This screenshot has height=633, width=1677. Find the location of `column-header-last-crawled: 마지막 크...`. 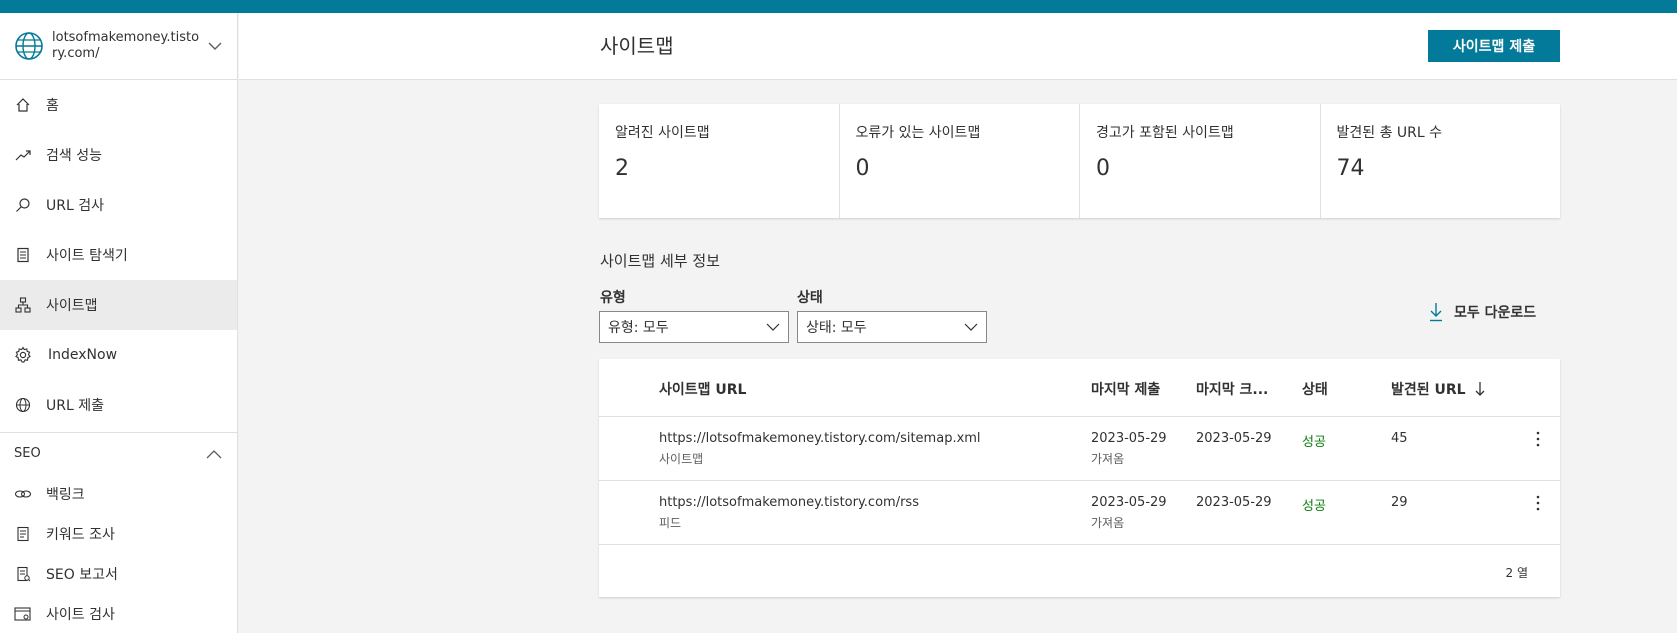

column-header-last-crawled: 마지막 크... is located at coordinates (1232, 389).